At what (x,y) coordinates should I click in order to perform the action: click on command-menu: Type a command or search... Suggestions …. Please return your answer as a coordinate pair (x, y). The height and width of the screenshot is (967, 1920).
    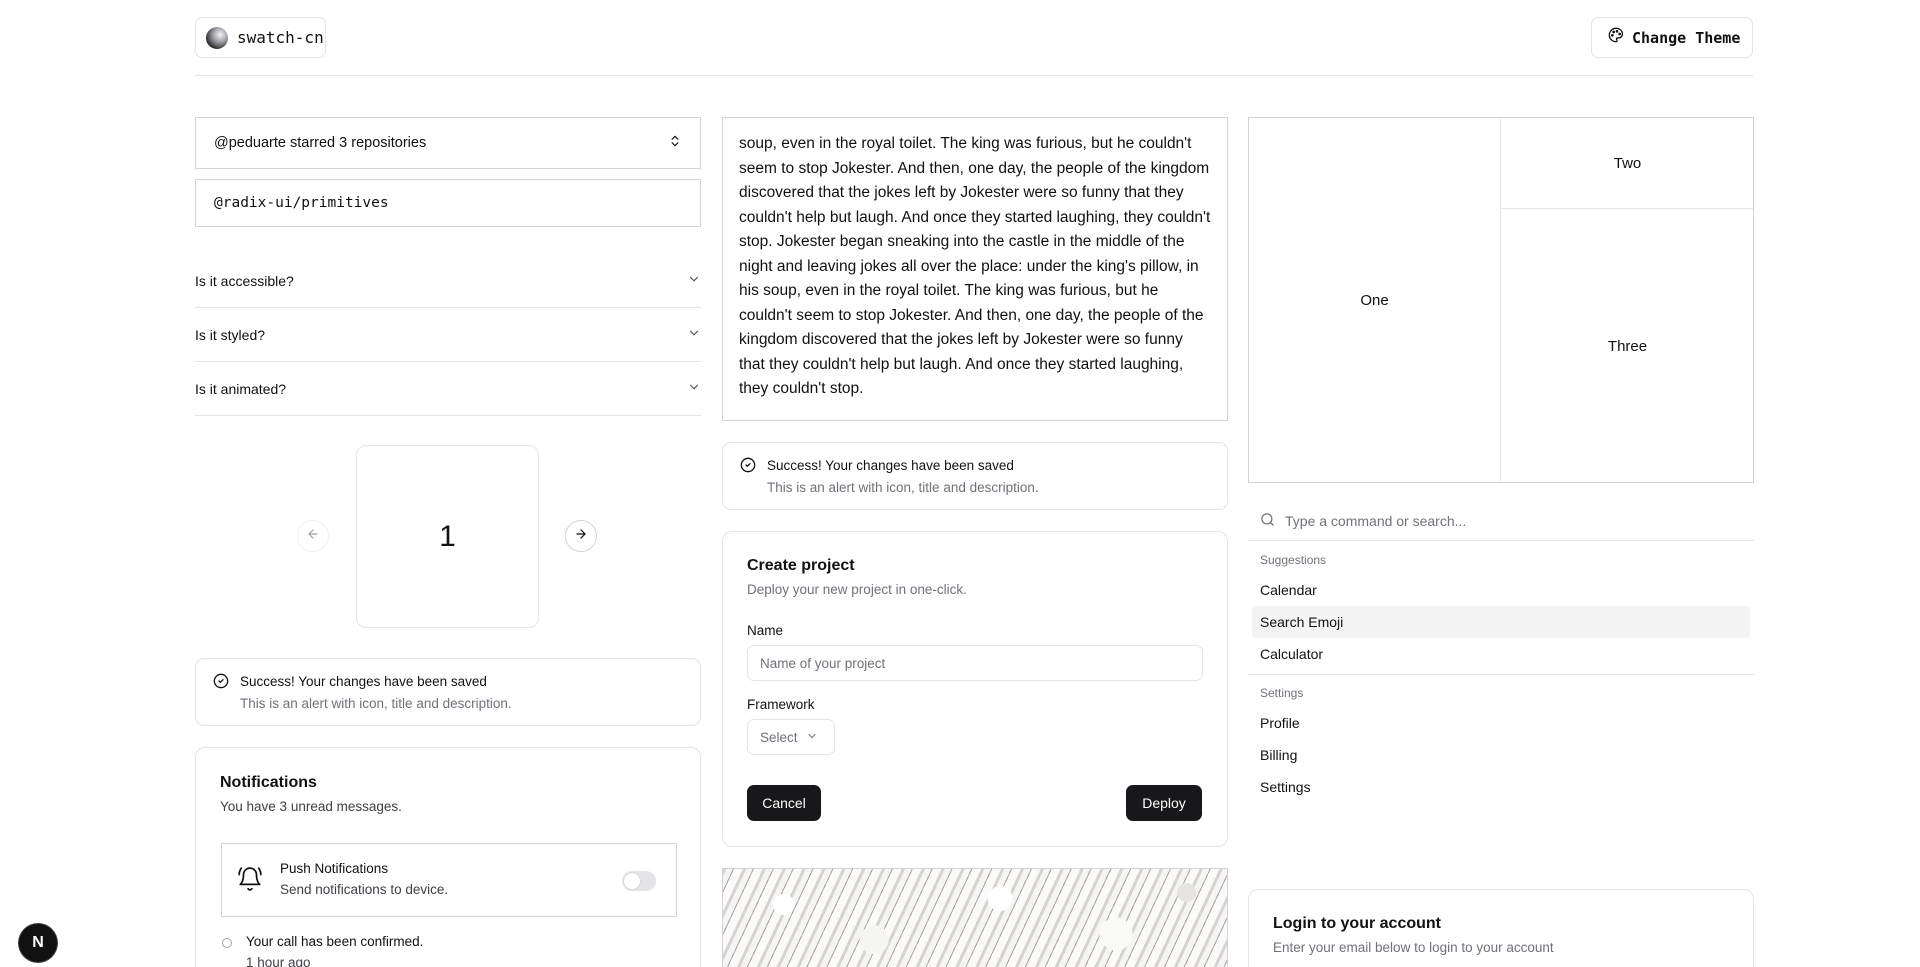
    Looking at the image, I should click on (1501, 657).